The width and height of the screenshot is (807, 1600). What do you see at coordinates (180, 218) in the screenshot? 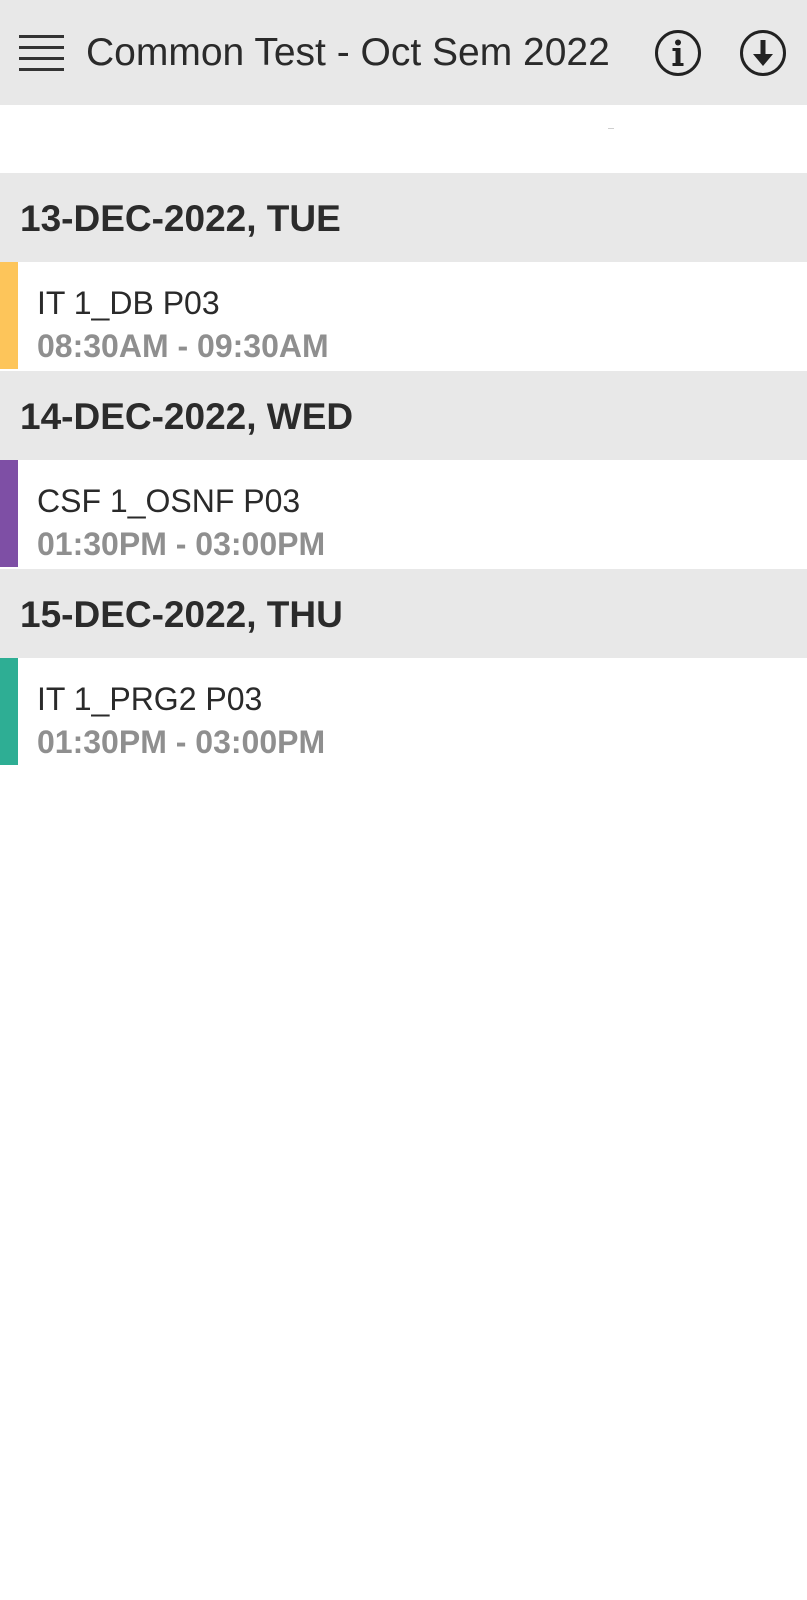
I see `date-label: 13-DEC-2022, TUE` at bounding box center [180, 218].